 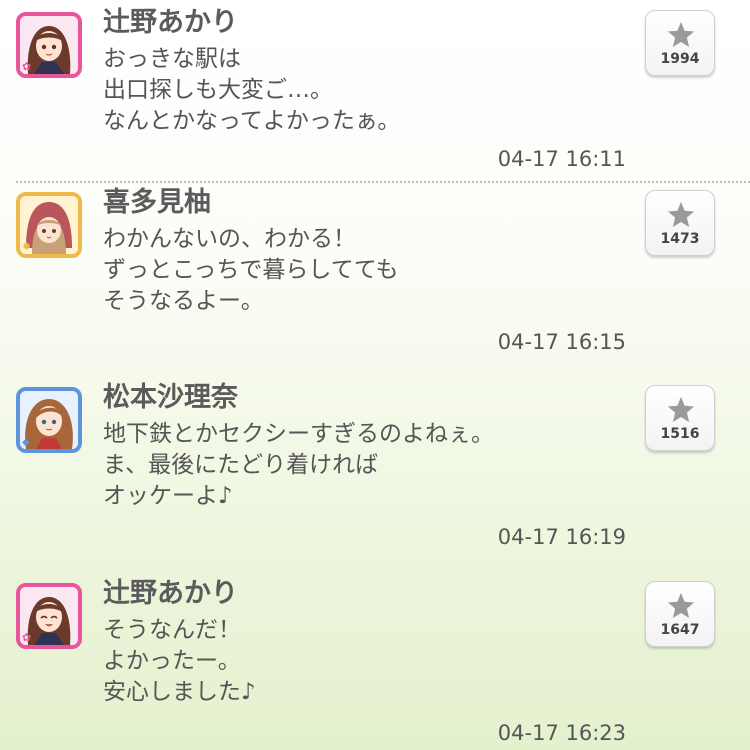 I want to click on message-text: わかんないの、わかる！ ずっとこっちで暮らしてても そうなるよー。, so click(x=251, y=270).